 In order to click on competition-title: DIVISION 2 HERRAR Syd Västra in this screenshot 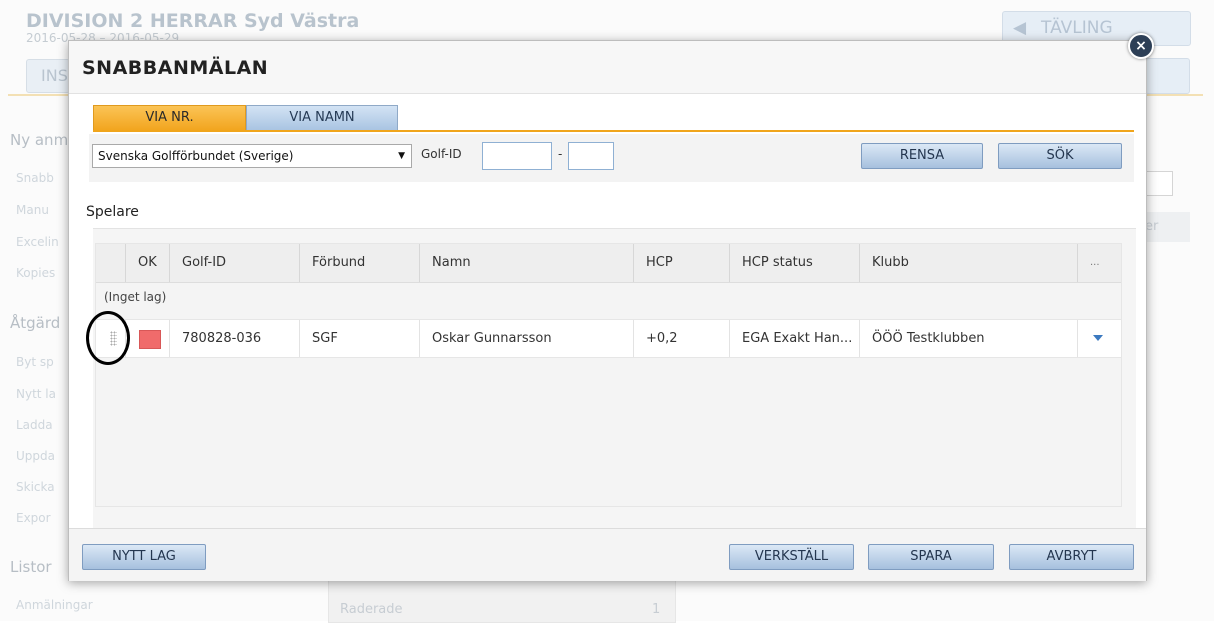, I will do `click(193, 21)`.